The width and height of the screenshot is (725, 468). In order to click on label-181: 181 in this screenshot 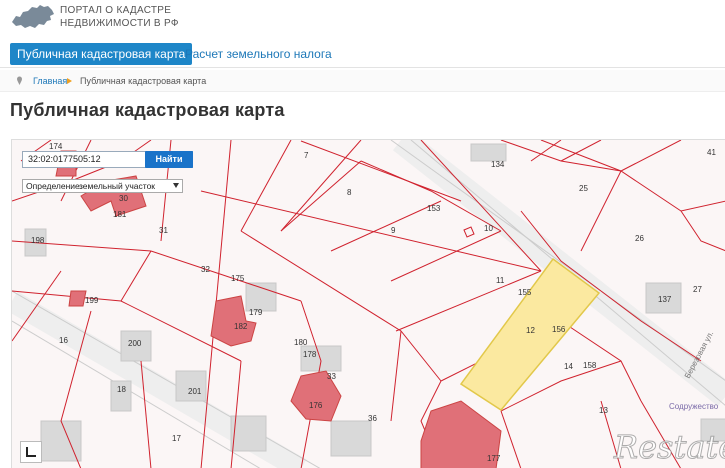, I will do `click(120, 214)`.